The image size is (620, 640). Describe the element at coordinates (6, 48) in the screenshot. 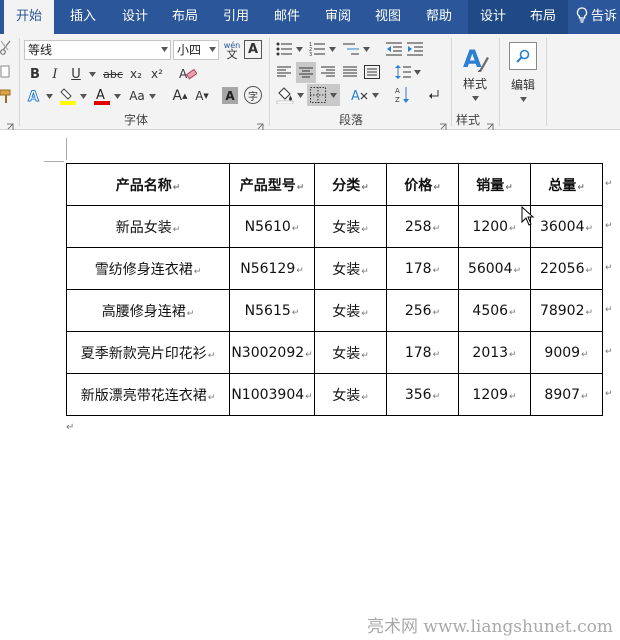

I see `cut-icon` at that location.